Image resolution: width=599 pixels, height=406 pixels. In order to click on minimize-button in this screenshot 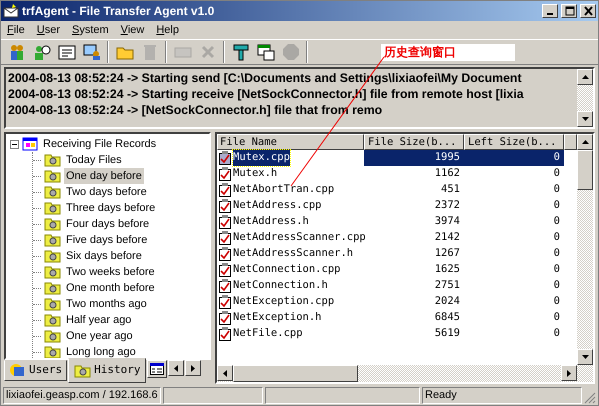, I will do `click(550, 11)`.